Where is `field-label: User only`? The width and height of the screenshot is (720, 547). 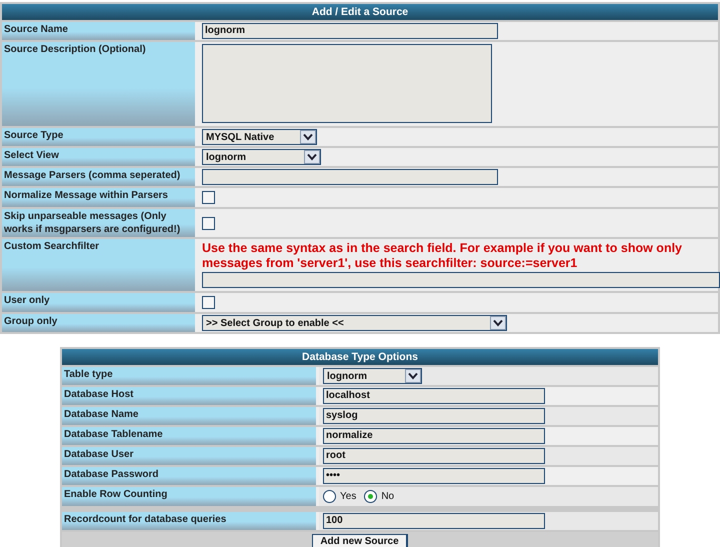
field-label: User only is located at coordinates (100, 302).